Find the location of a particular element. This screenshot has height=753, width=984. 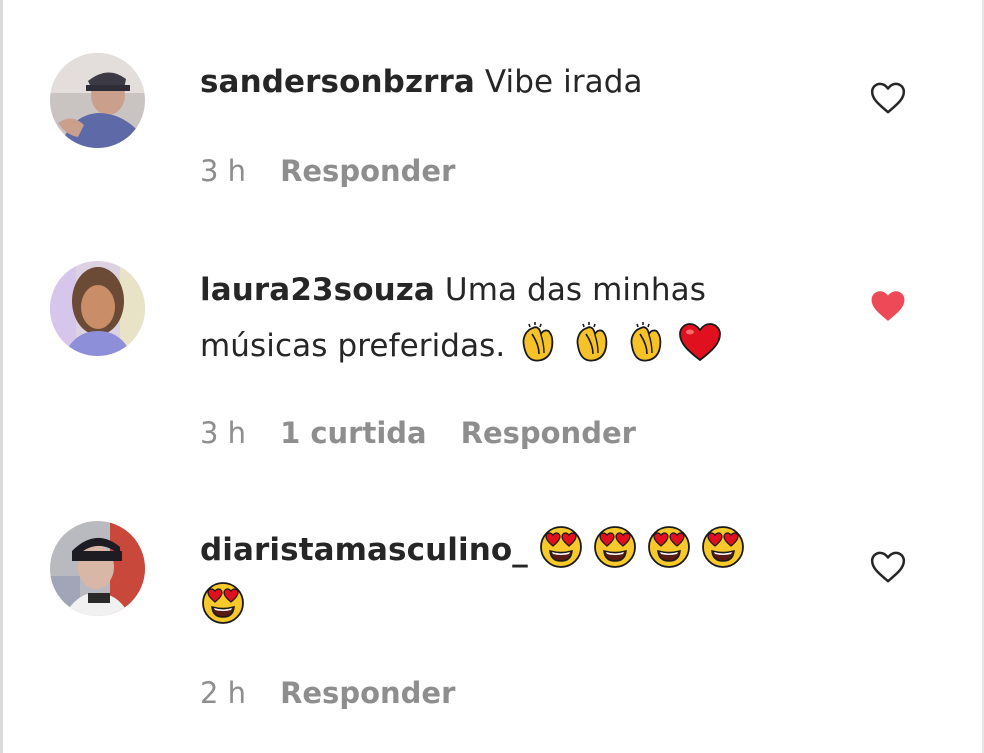

comment-meta: 3 h Responder is located at coordinates (344, 171).